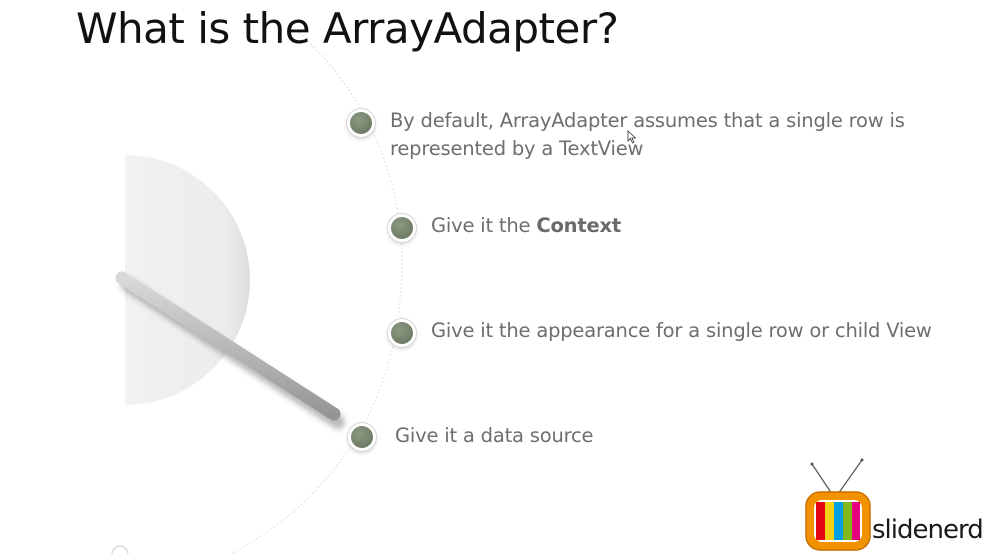  Describe the element at coordinates (187, 280) in the screenshot. I see `half-disc-shape` at that location.